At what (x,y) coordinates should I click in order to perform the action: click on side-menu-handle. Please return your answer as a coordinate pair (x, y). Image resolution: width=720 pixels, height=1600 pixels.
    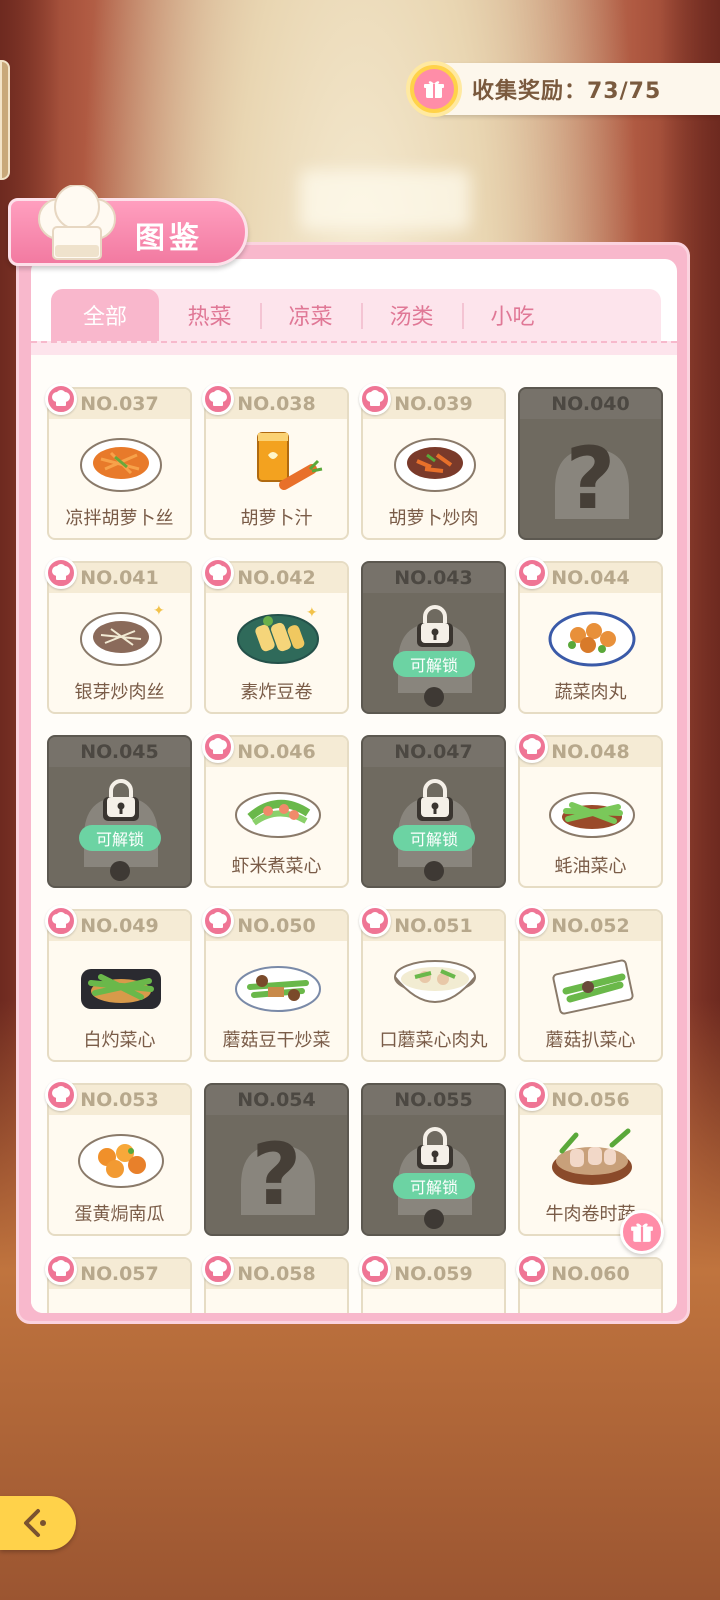
    Looking at the image, I should click on (5, 120).